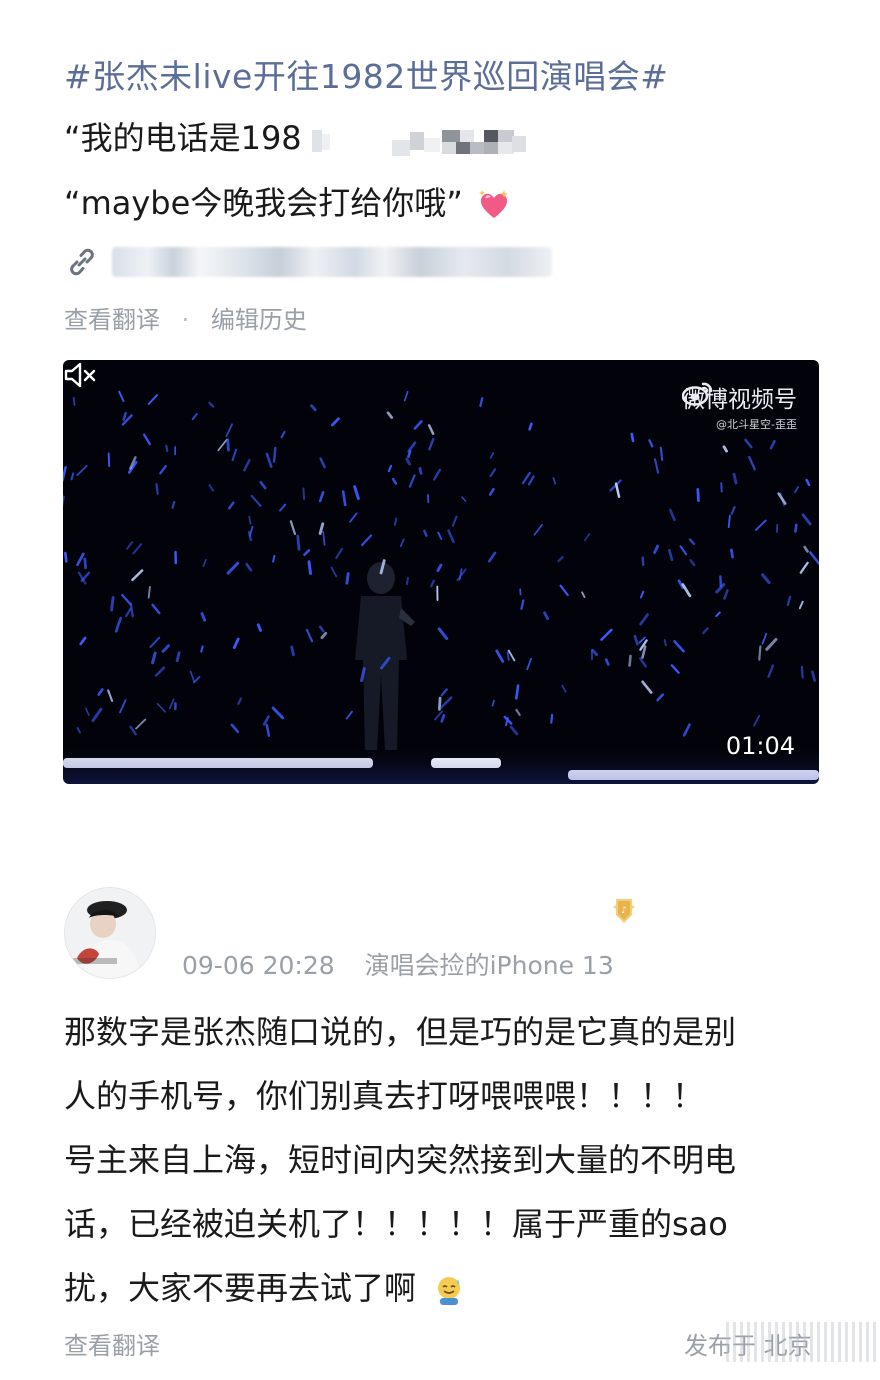 The width and height of the screenshot is (880, 1380). Describe the element at coordinates (760, 746) in the screenshot. I see `video-duration: 01:04` at that location.